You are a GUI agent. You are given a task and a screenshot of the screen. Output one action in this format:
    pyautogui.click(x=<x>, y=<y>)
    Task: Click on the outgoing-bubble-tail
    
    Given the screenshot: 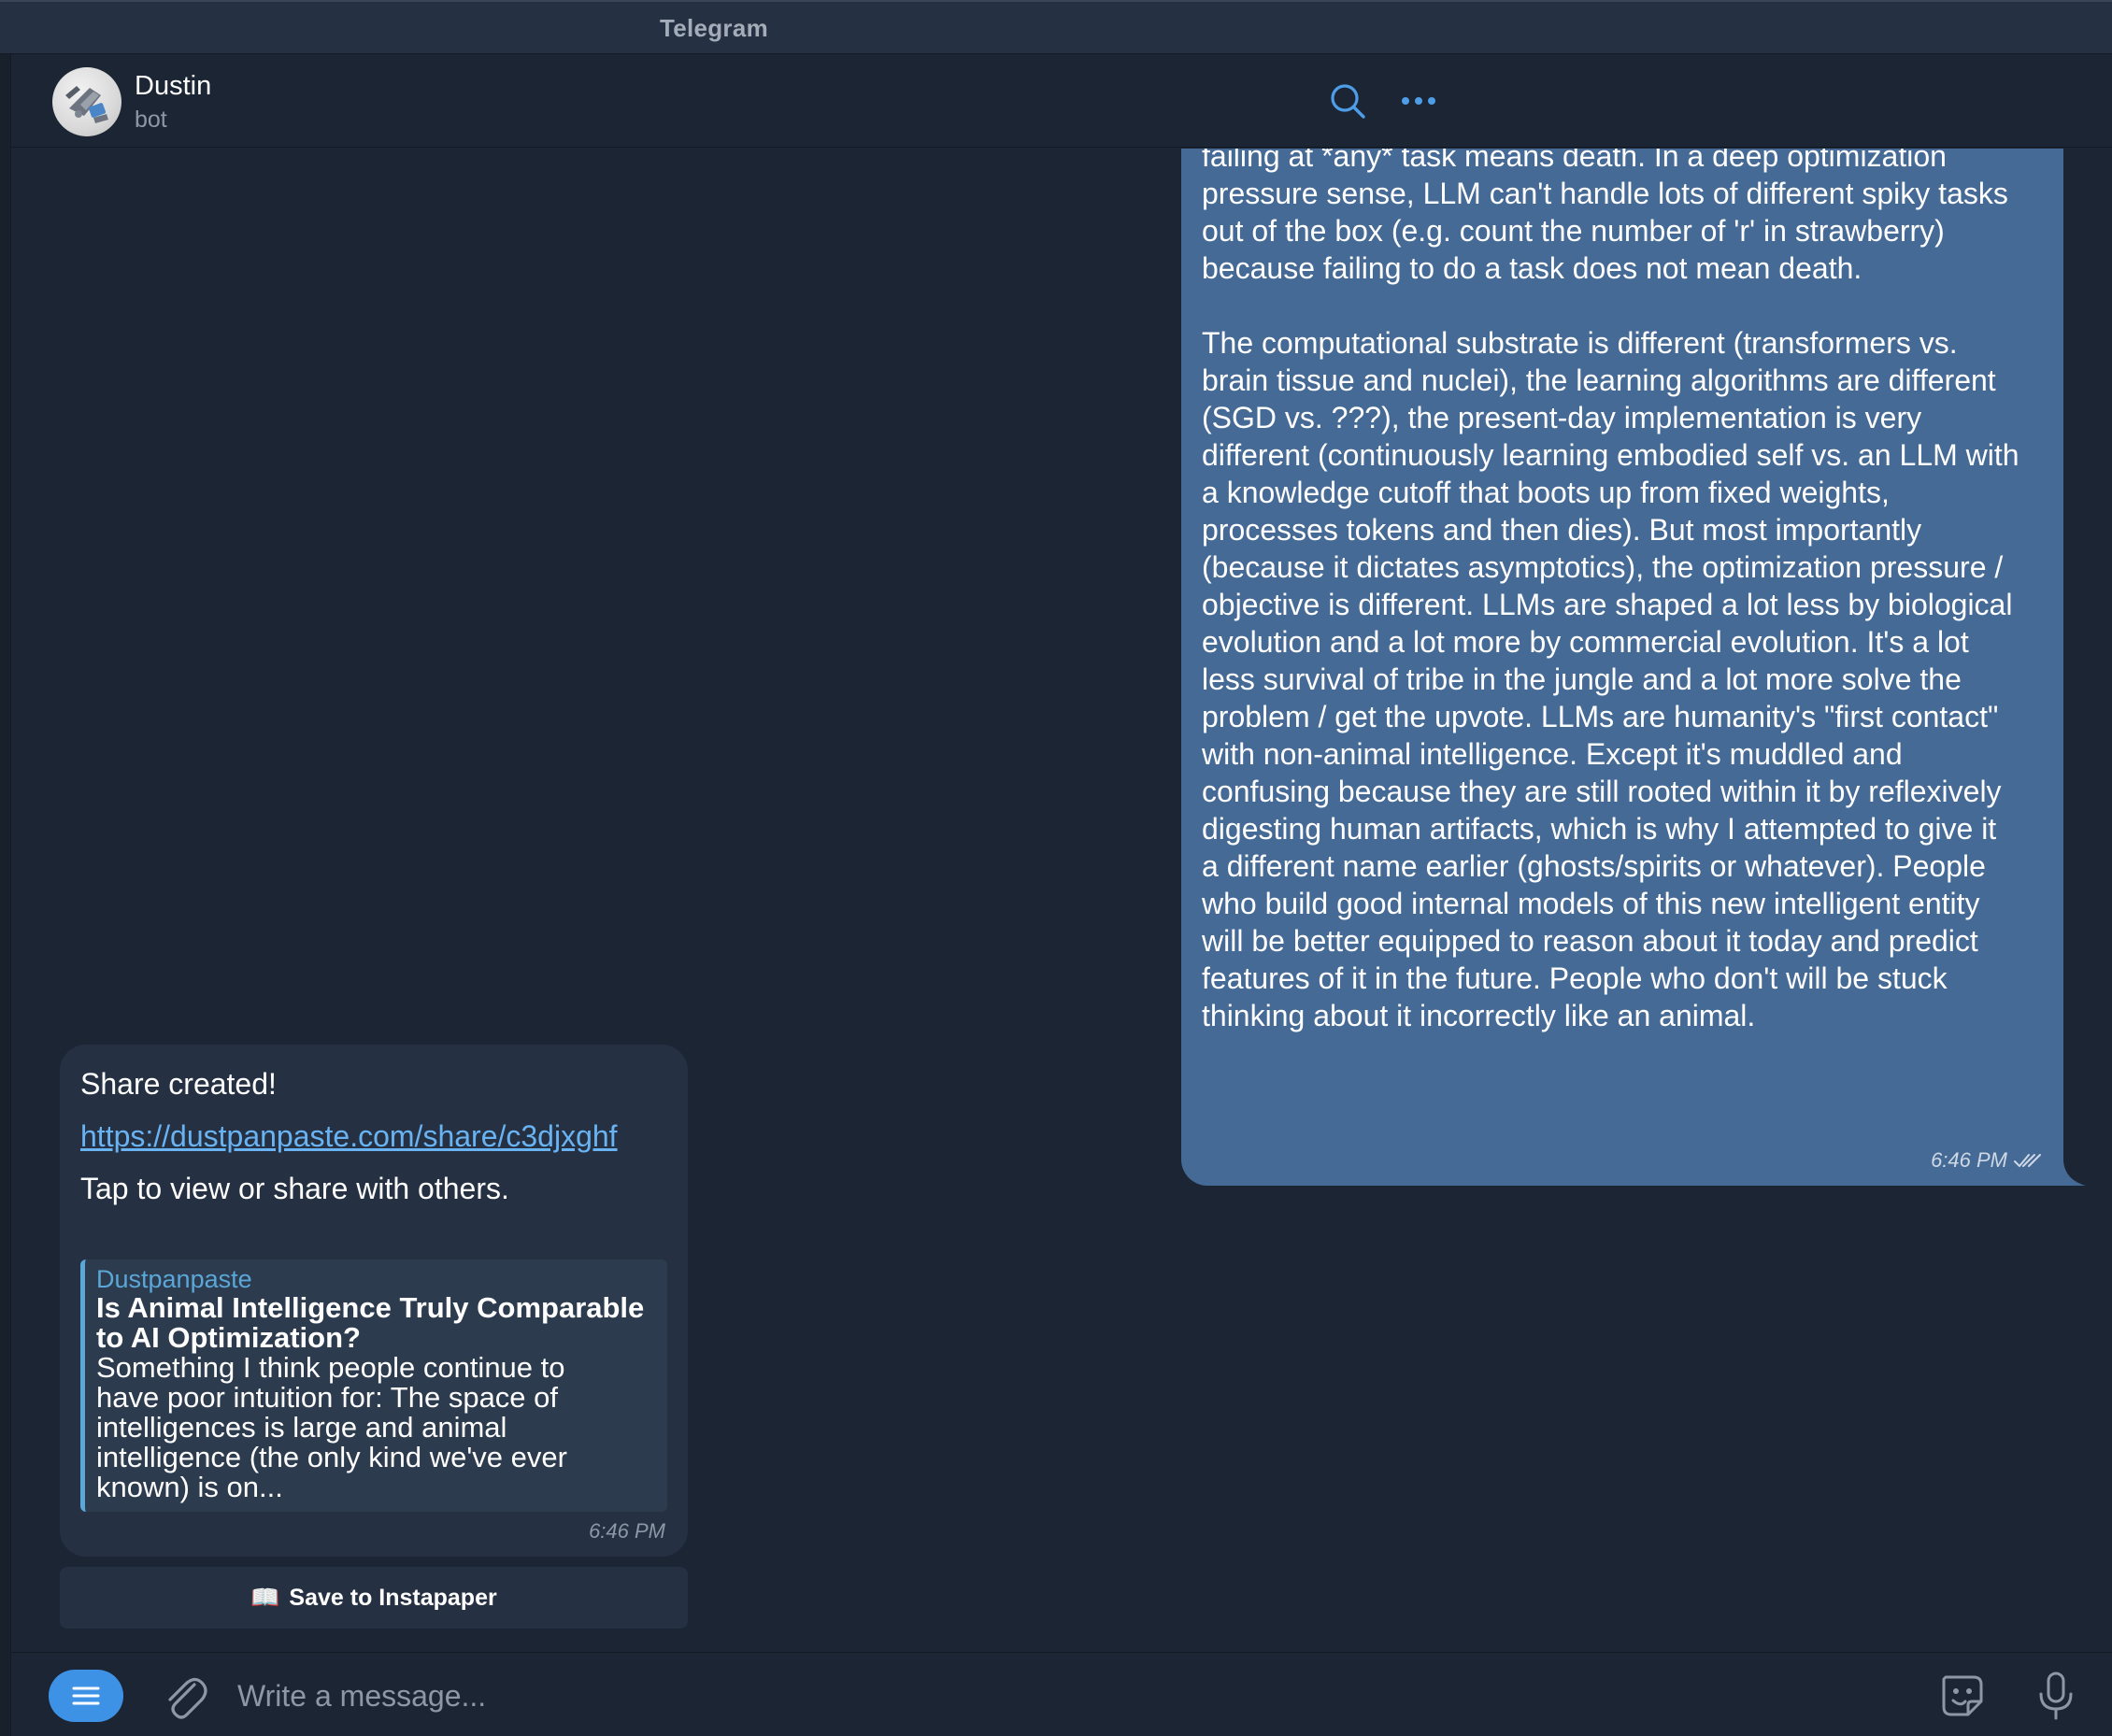 What is the action you would take?
    pyautogui.click(x=2067, y=1173)
    